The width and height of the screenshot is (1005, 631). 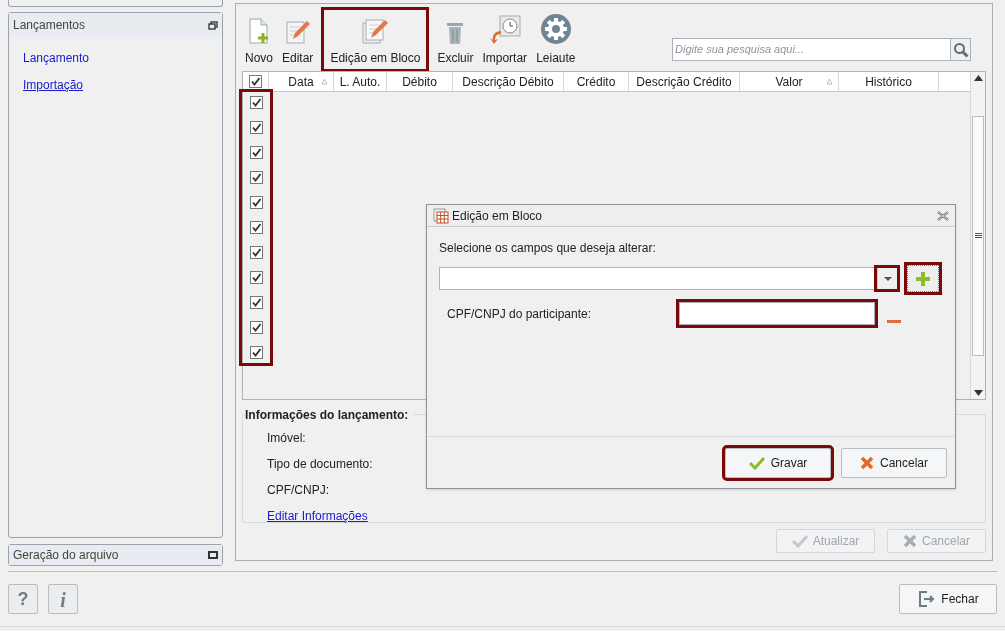 I want to click on column-header: L. Auto., so click(x=360, y=81).